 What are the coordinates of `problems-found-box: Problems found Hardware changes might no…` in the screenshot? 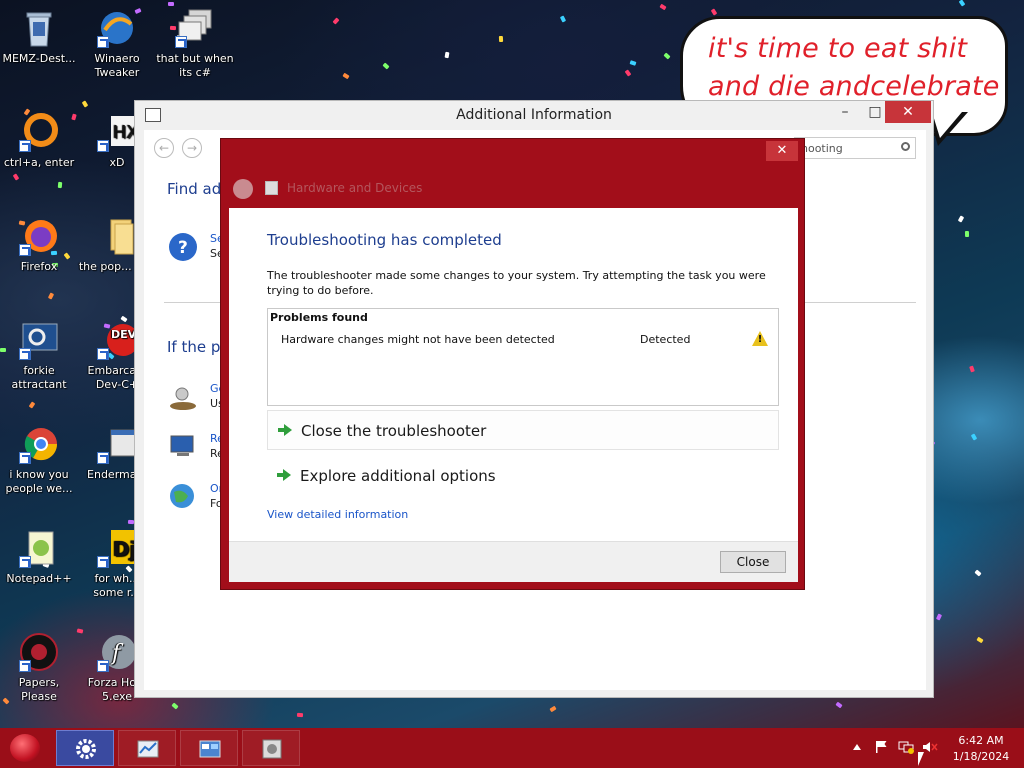 It's located at (523, 357).